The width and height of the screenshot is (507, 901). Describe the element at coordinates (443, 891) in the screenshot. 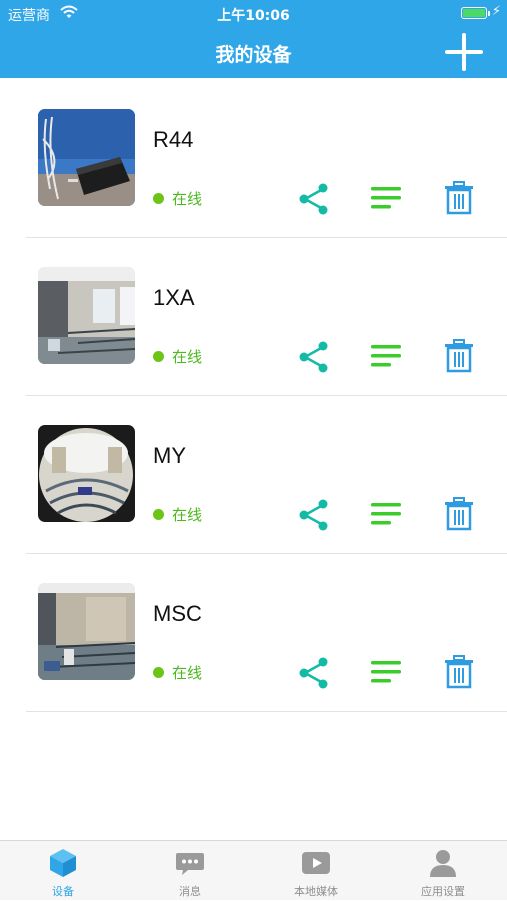

I see `tab-label: 应用设置` at that location.